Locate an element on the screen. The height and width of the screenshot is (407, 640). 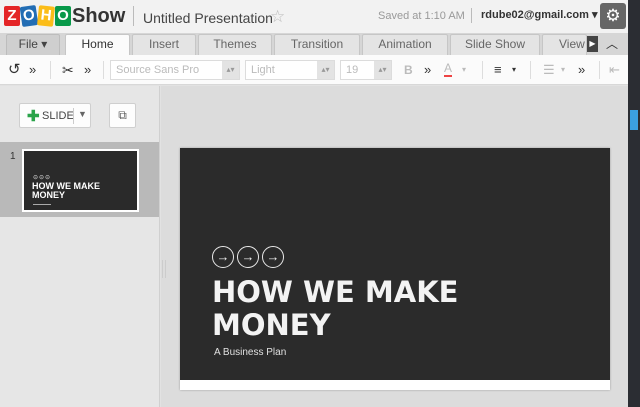
add-slide-button: ✚ SLIDE ▼ is located at coordinates (55, 115).